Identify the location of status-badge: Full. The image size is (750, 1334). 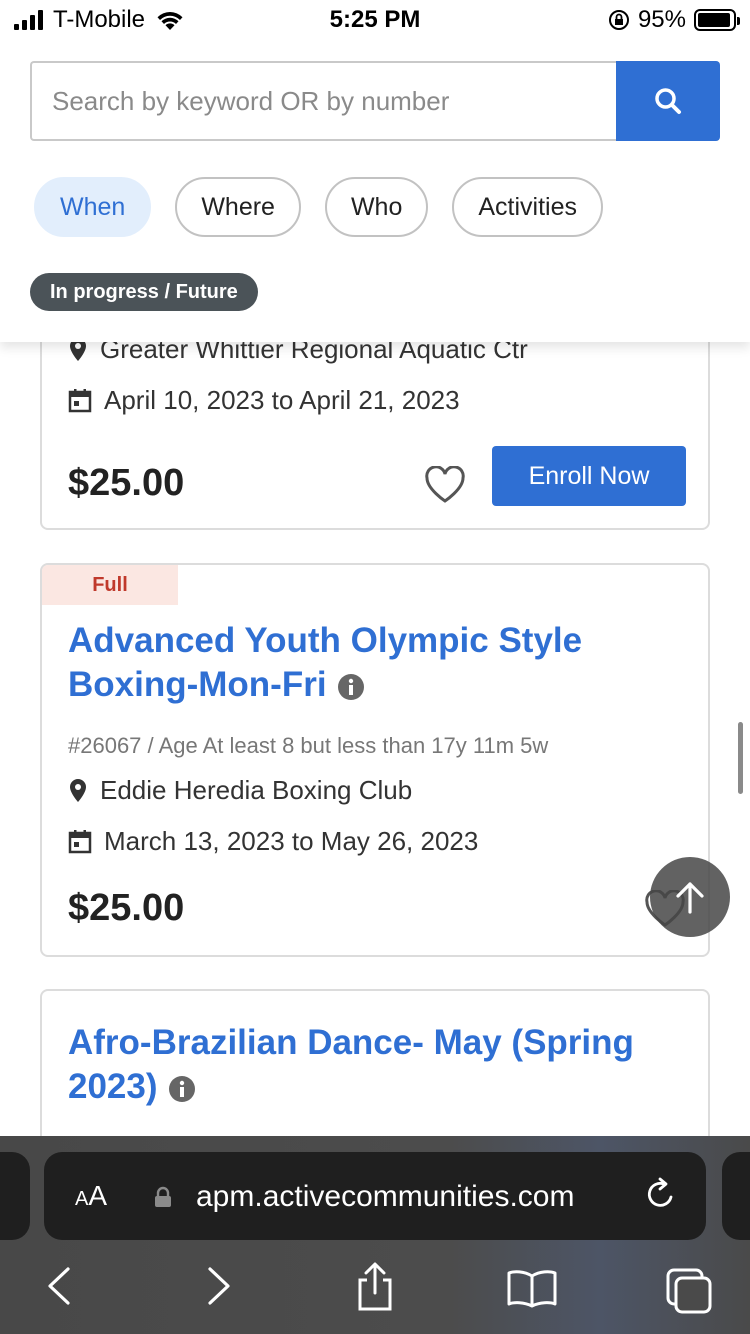
(110, 585).